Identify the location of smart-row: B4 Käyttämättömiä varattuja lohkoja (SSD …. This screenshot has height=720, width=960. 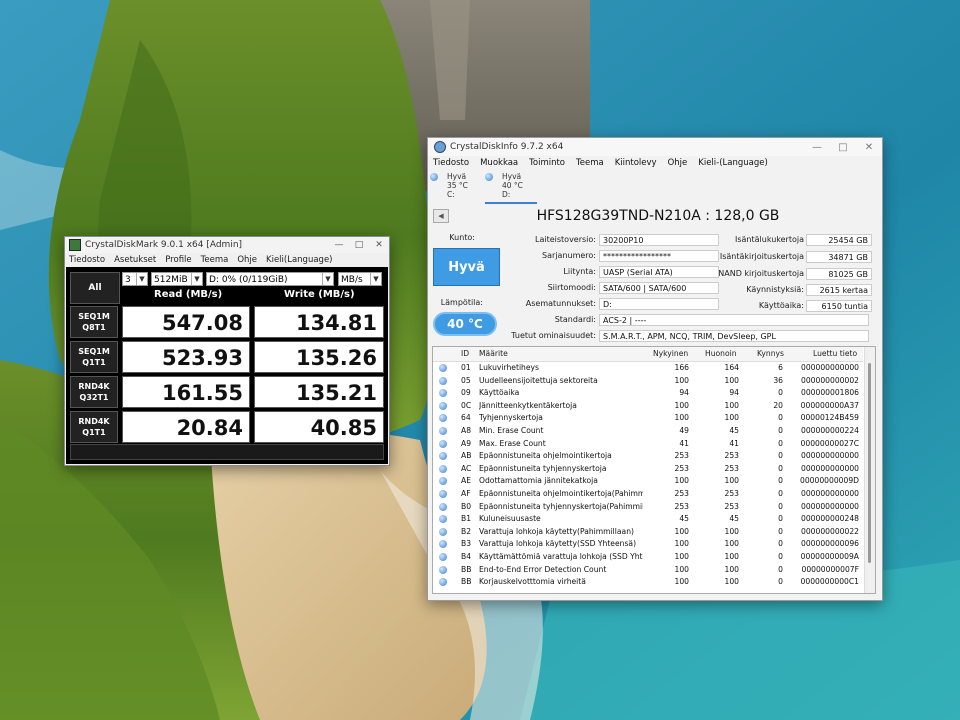
(648, 557).